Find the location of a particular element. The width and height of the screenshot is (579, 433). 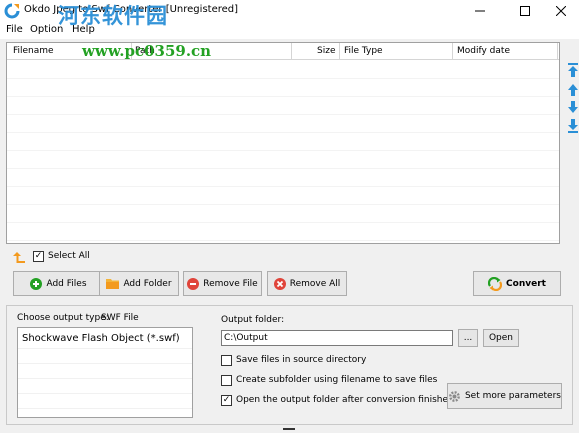

app-logo-icon is located at coordinates (12, 11).